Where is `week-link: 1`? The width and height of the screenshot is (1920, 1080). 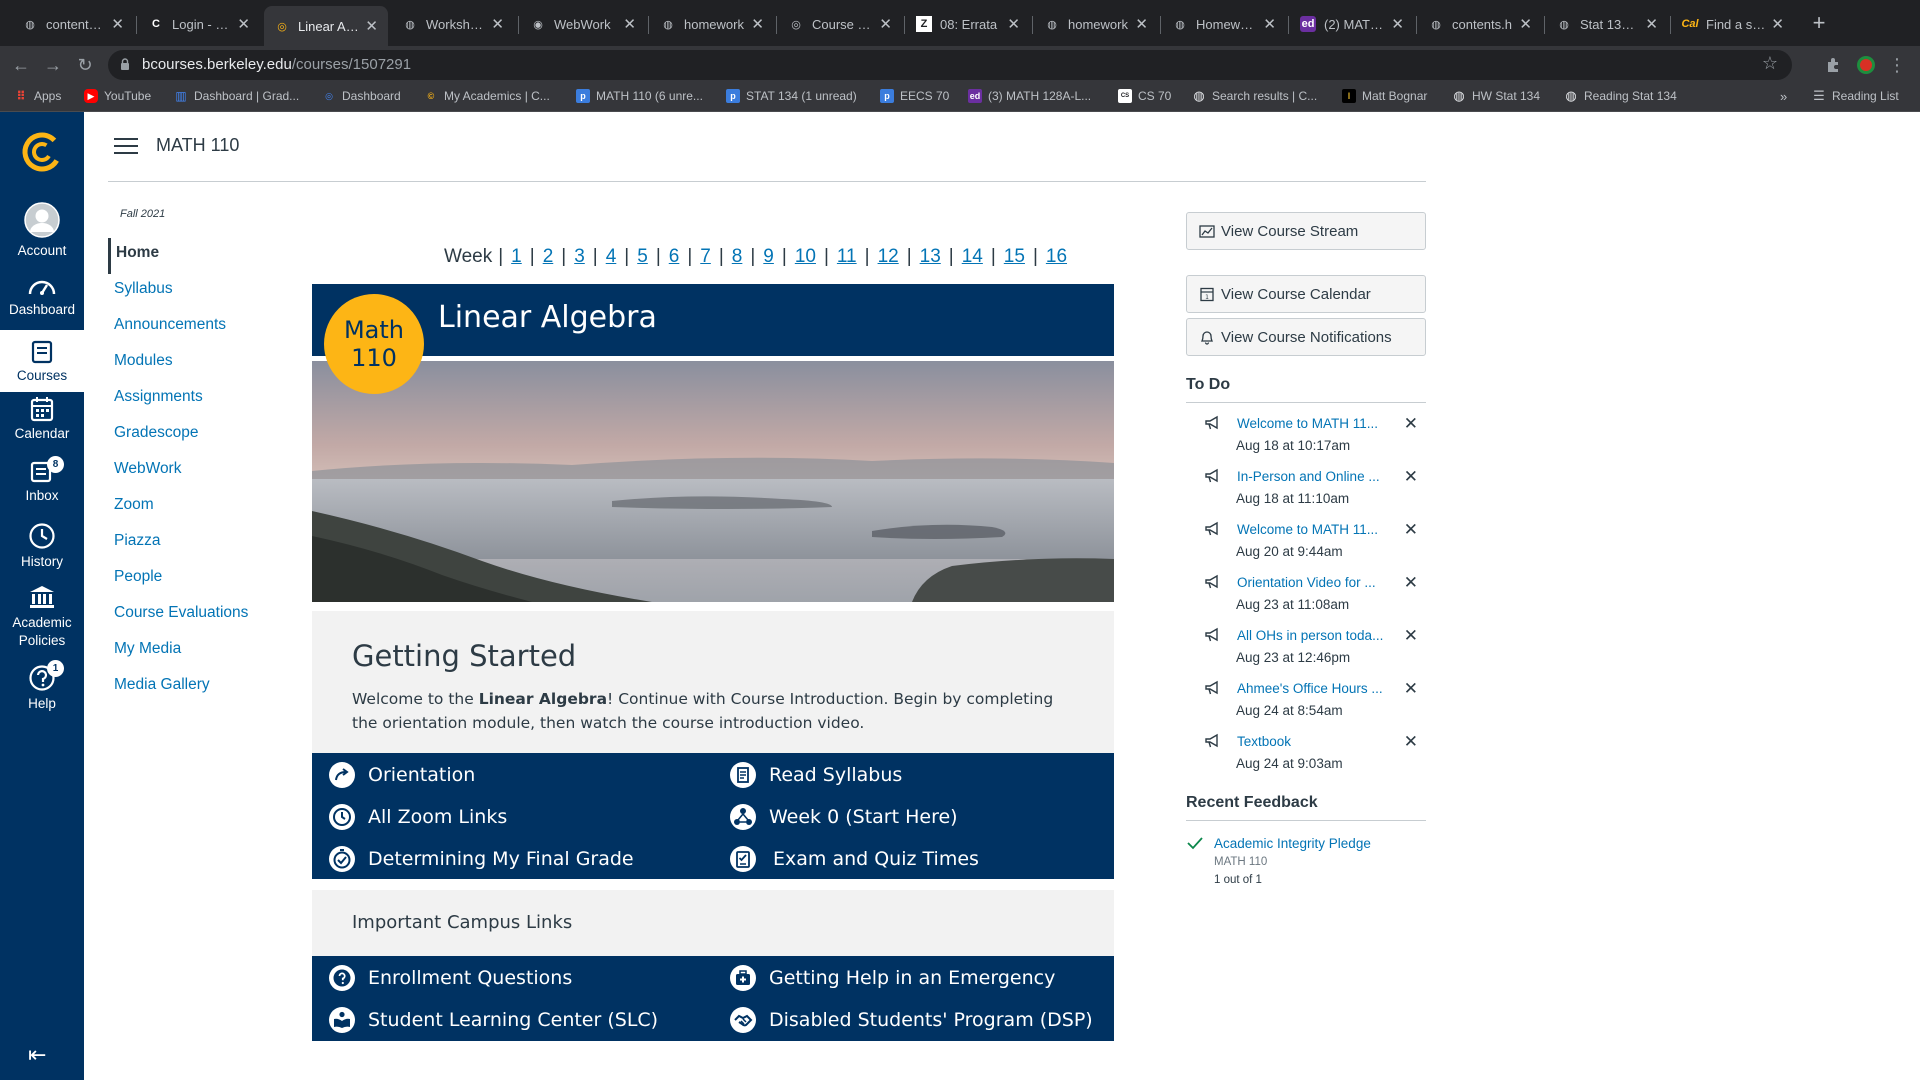 week-link: 1 is located at coordinates (516, 256).